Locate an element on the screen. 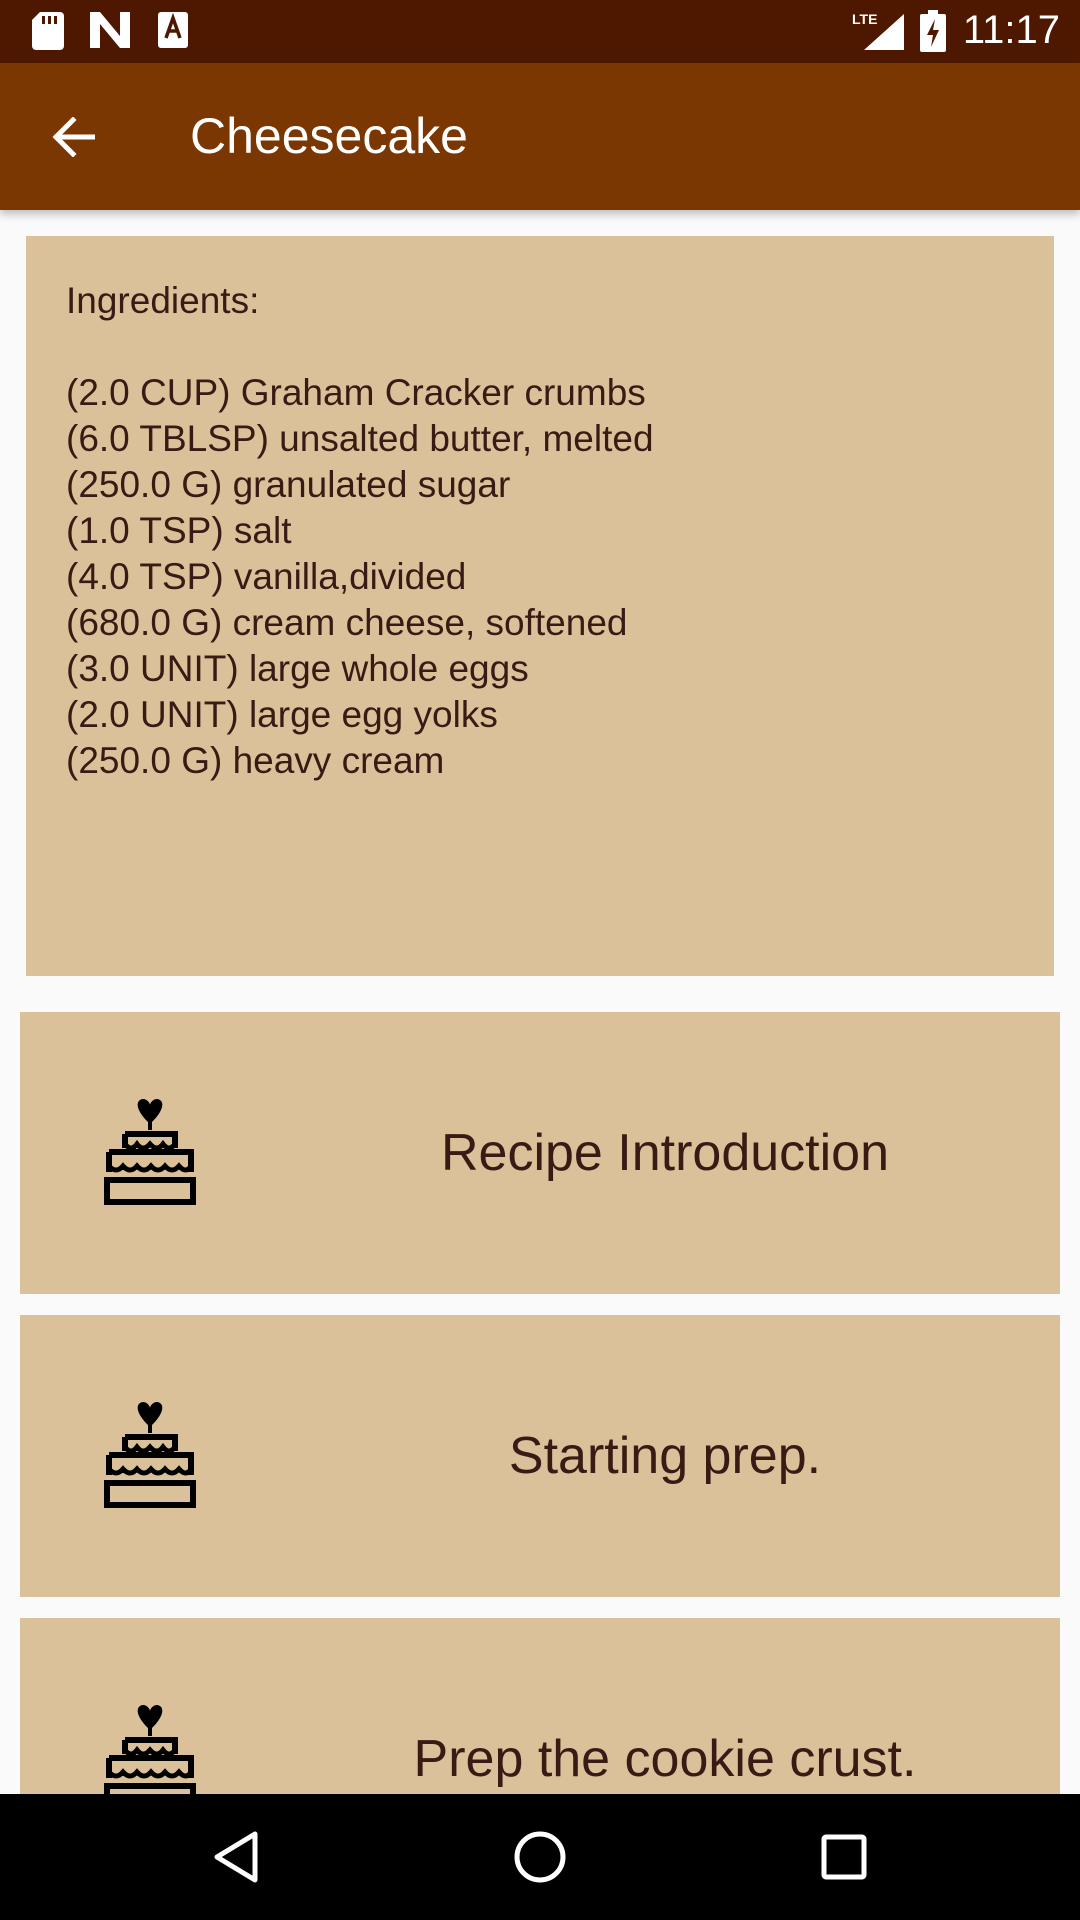  nav-home-button is located at coordinates (540, 1859).